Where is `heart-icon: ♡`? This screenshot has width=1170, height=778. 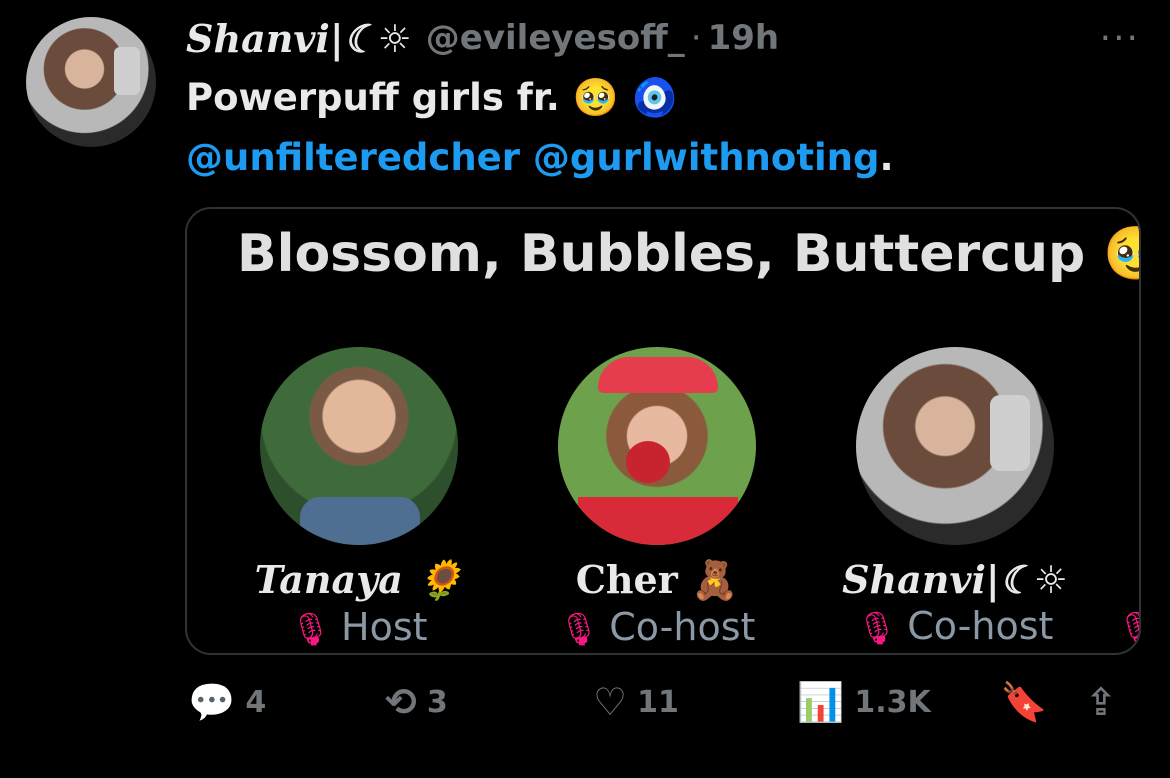
heart-icon: ♡ is located at coordinates (610, 702).